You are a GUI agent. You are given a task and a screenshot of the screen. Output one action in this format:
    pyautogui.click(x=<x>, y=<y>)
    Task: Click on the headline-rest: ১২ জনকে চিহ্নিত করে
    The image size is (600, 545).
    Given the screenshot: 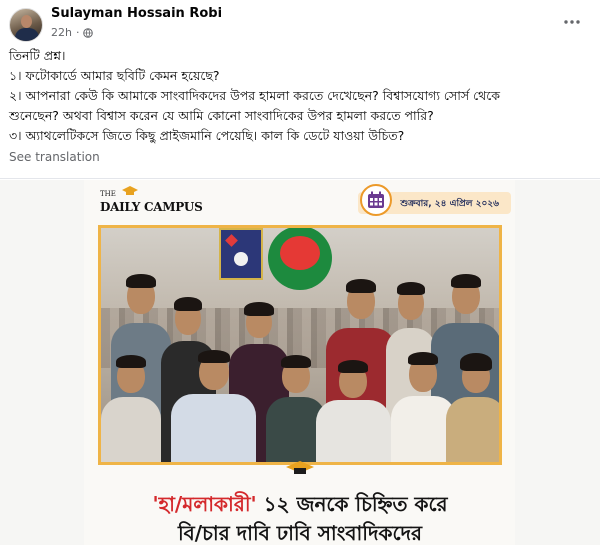 What is the action you would take?
    pyautogui.click(x=352, y=504)
    